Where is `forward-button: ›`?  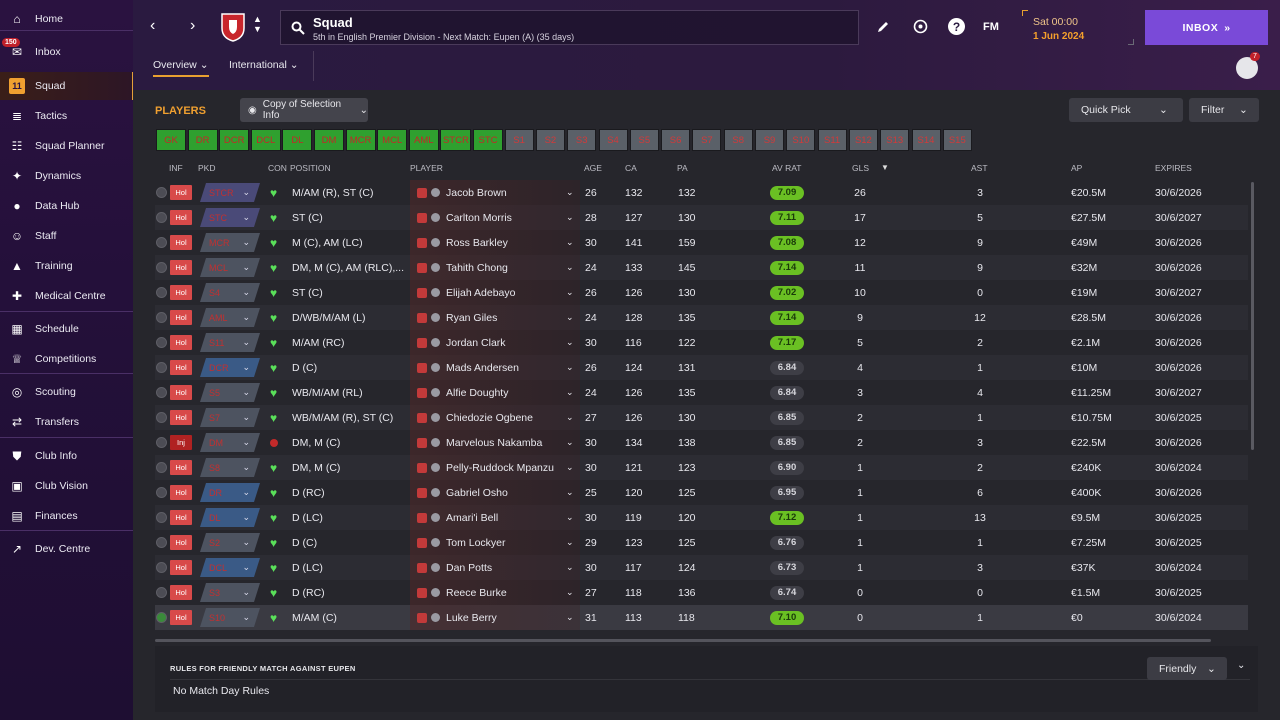
forward-button: › is located at coordinates (192, 26).